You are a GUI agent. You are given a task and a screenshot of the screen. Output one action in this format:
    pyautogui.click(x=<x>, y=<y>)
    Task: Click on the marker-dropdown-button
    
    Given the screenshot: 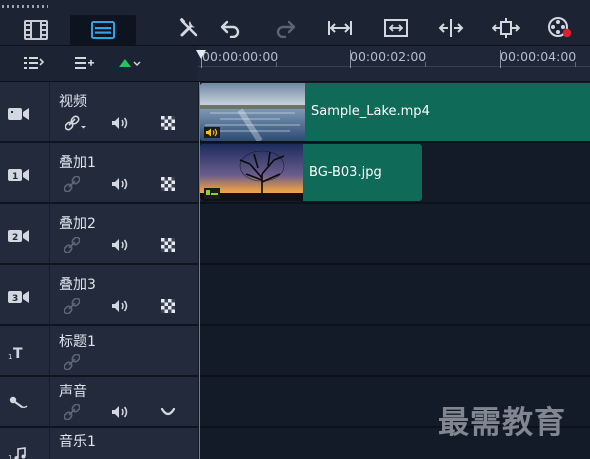 What is the action you would take?
    pyautogui.click(x=129, y=64)
    